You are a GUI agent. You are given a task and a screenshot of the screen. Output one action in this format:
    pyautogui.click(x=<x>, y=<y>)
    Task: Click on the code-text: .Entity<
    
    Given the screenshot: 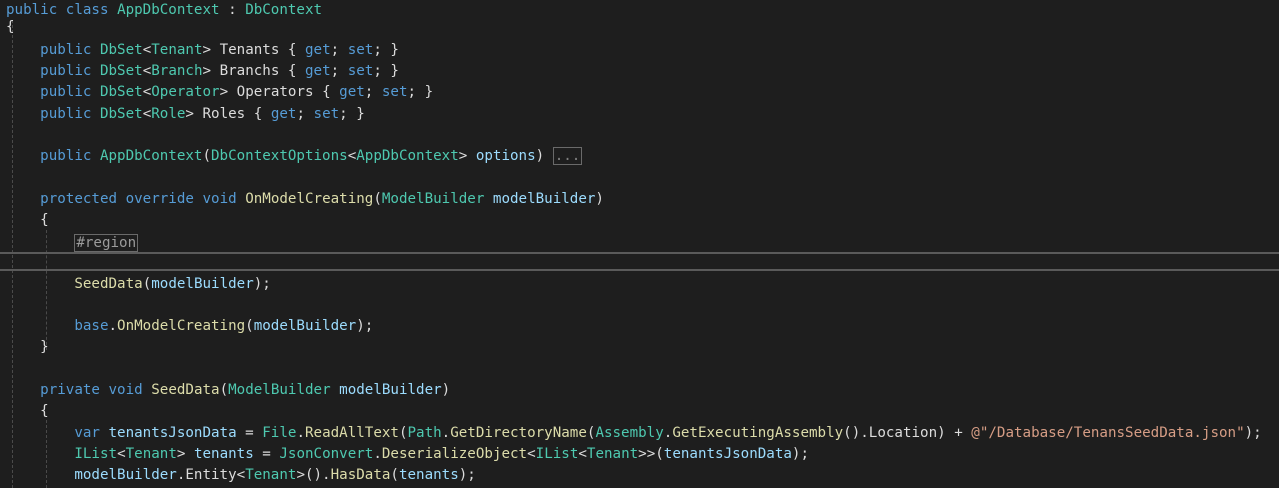 What is the action you would take?
    pyautogui.click(x=211, y=475)
    